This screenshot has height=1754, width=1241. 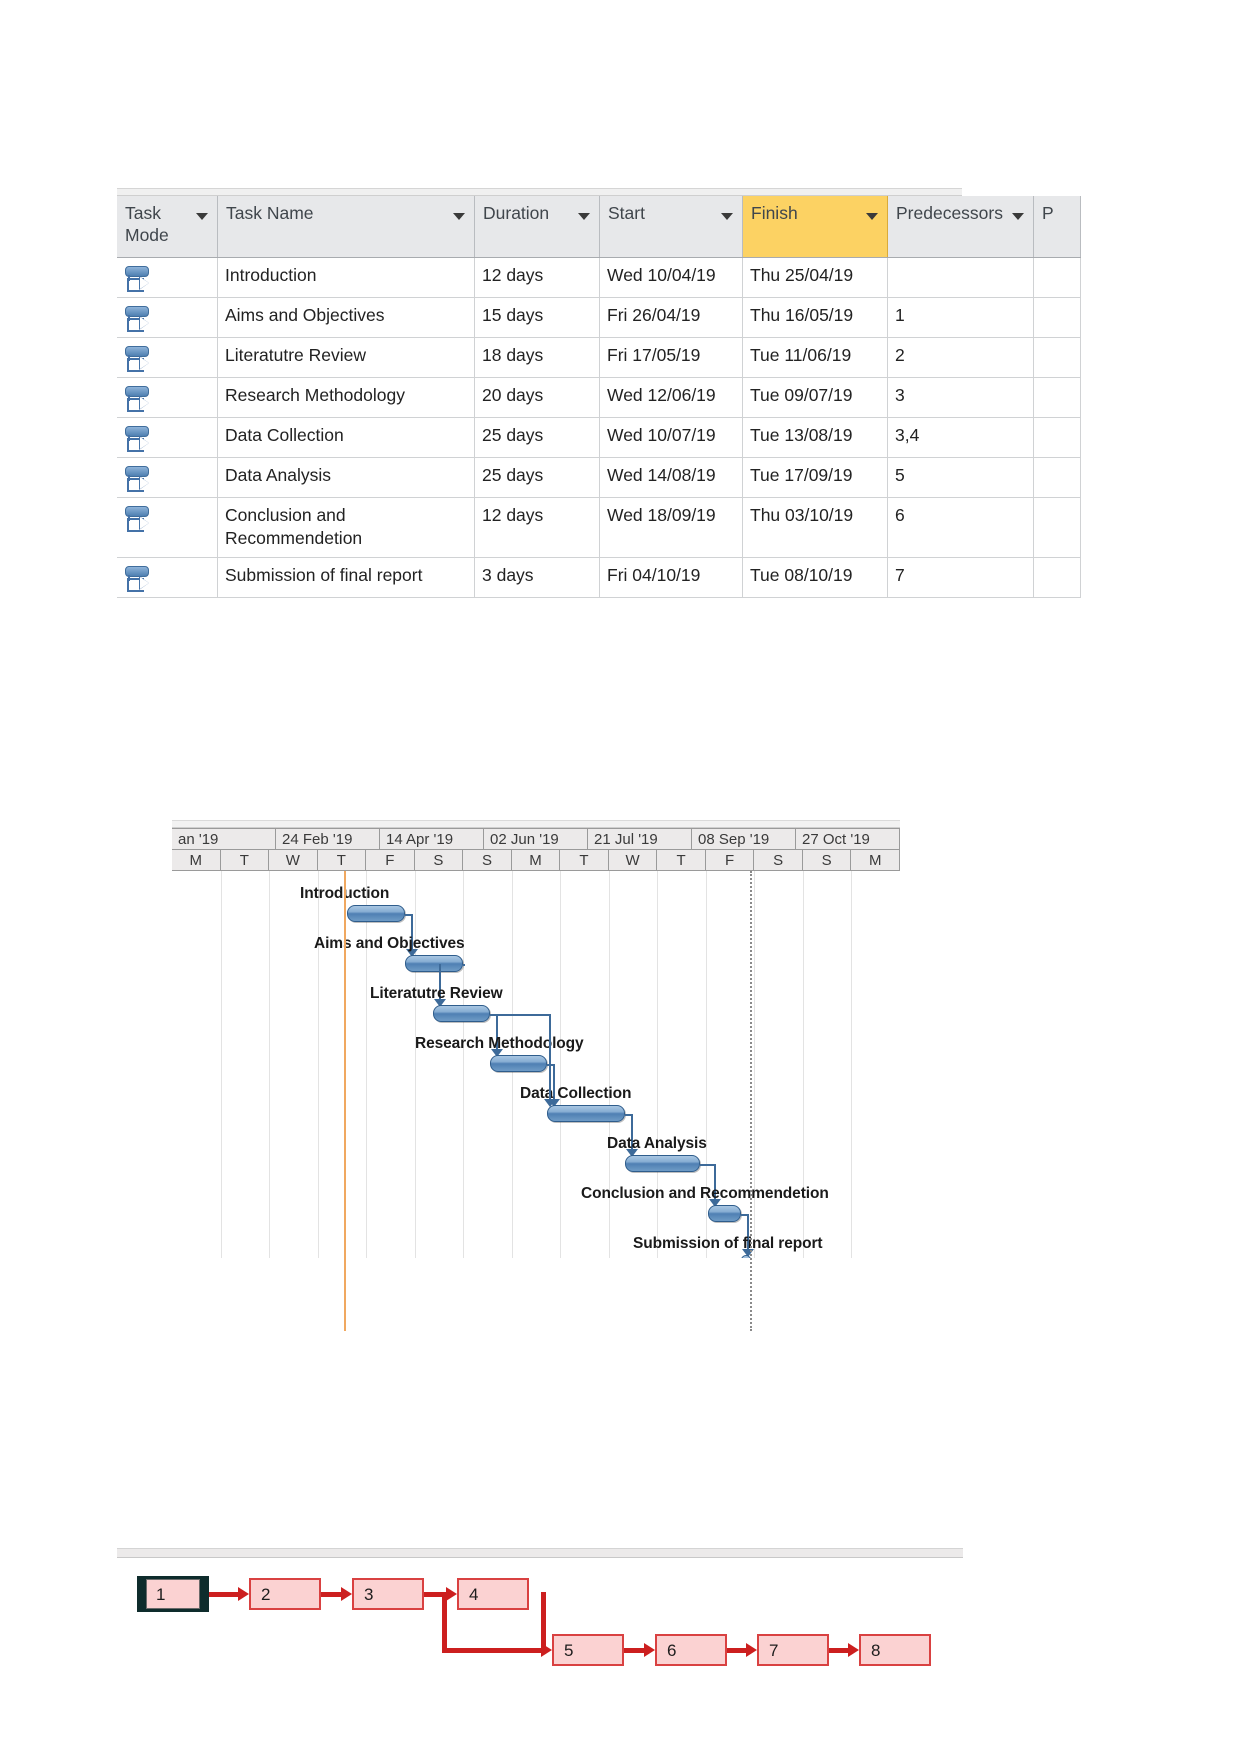 What do you see at coordinates (815, 277) in the screenshot?
I see `cell-finish: Thu 25/04/19` at bounding box center [815, 277].